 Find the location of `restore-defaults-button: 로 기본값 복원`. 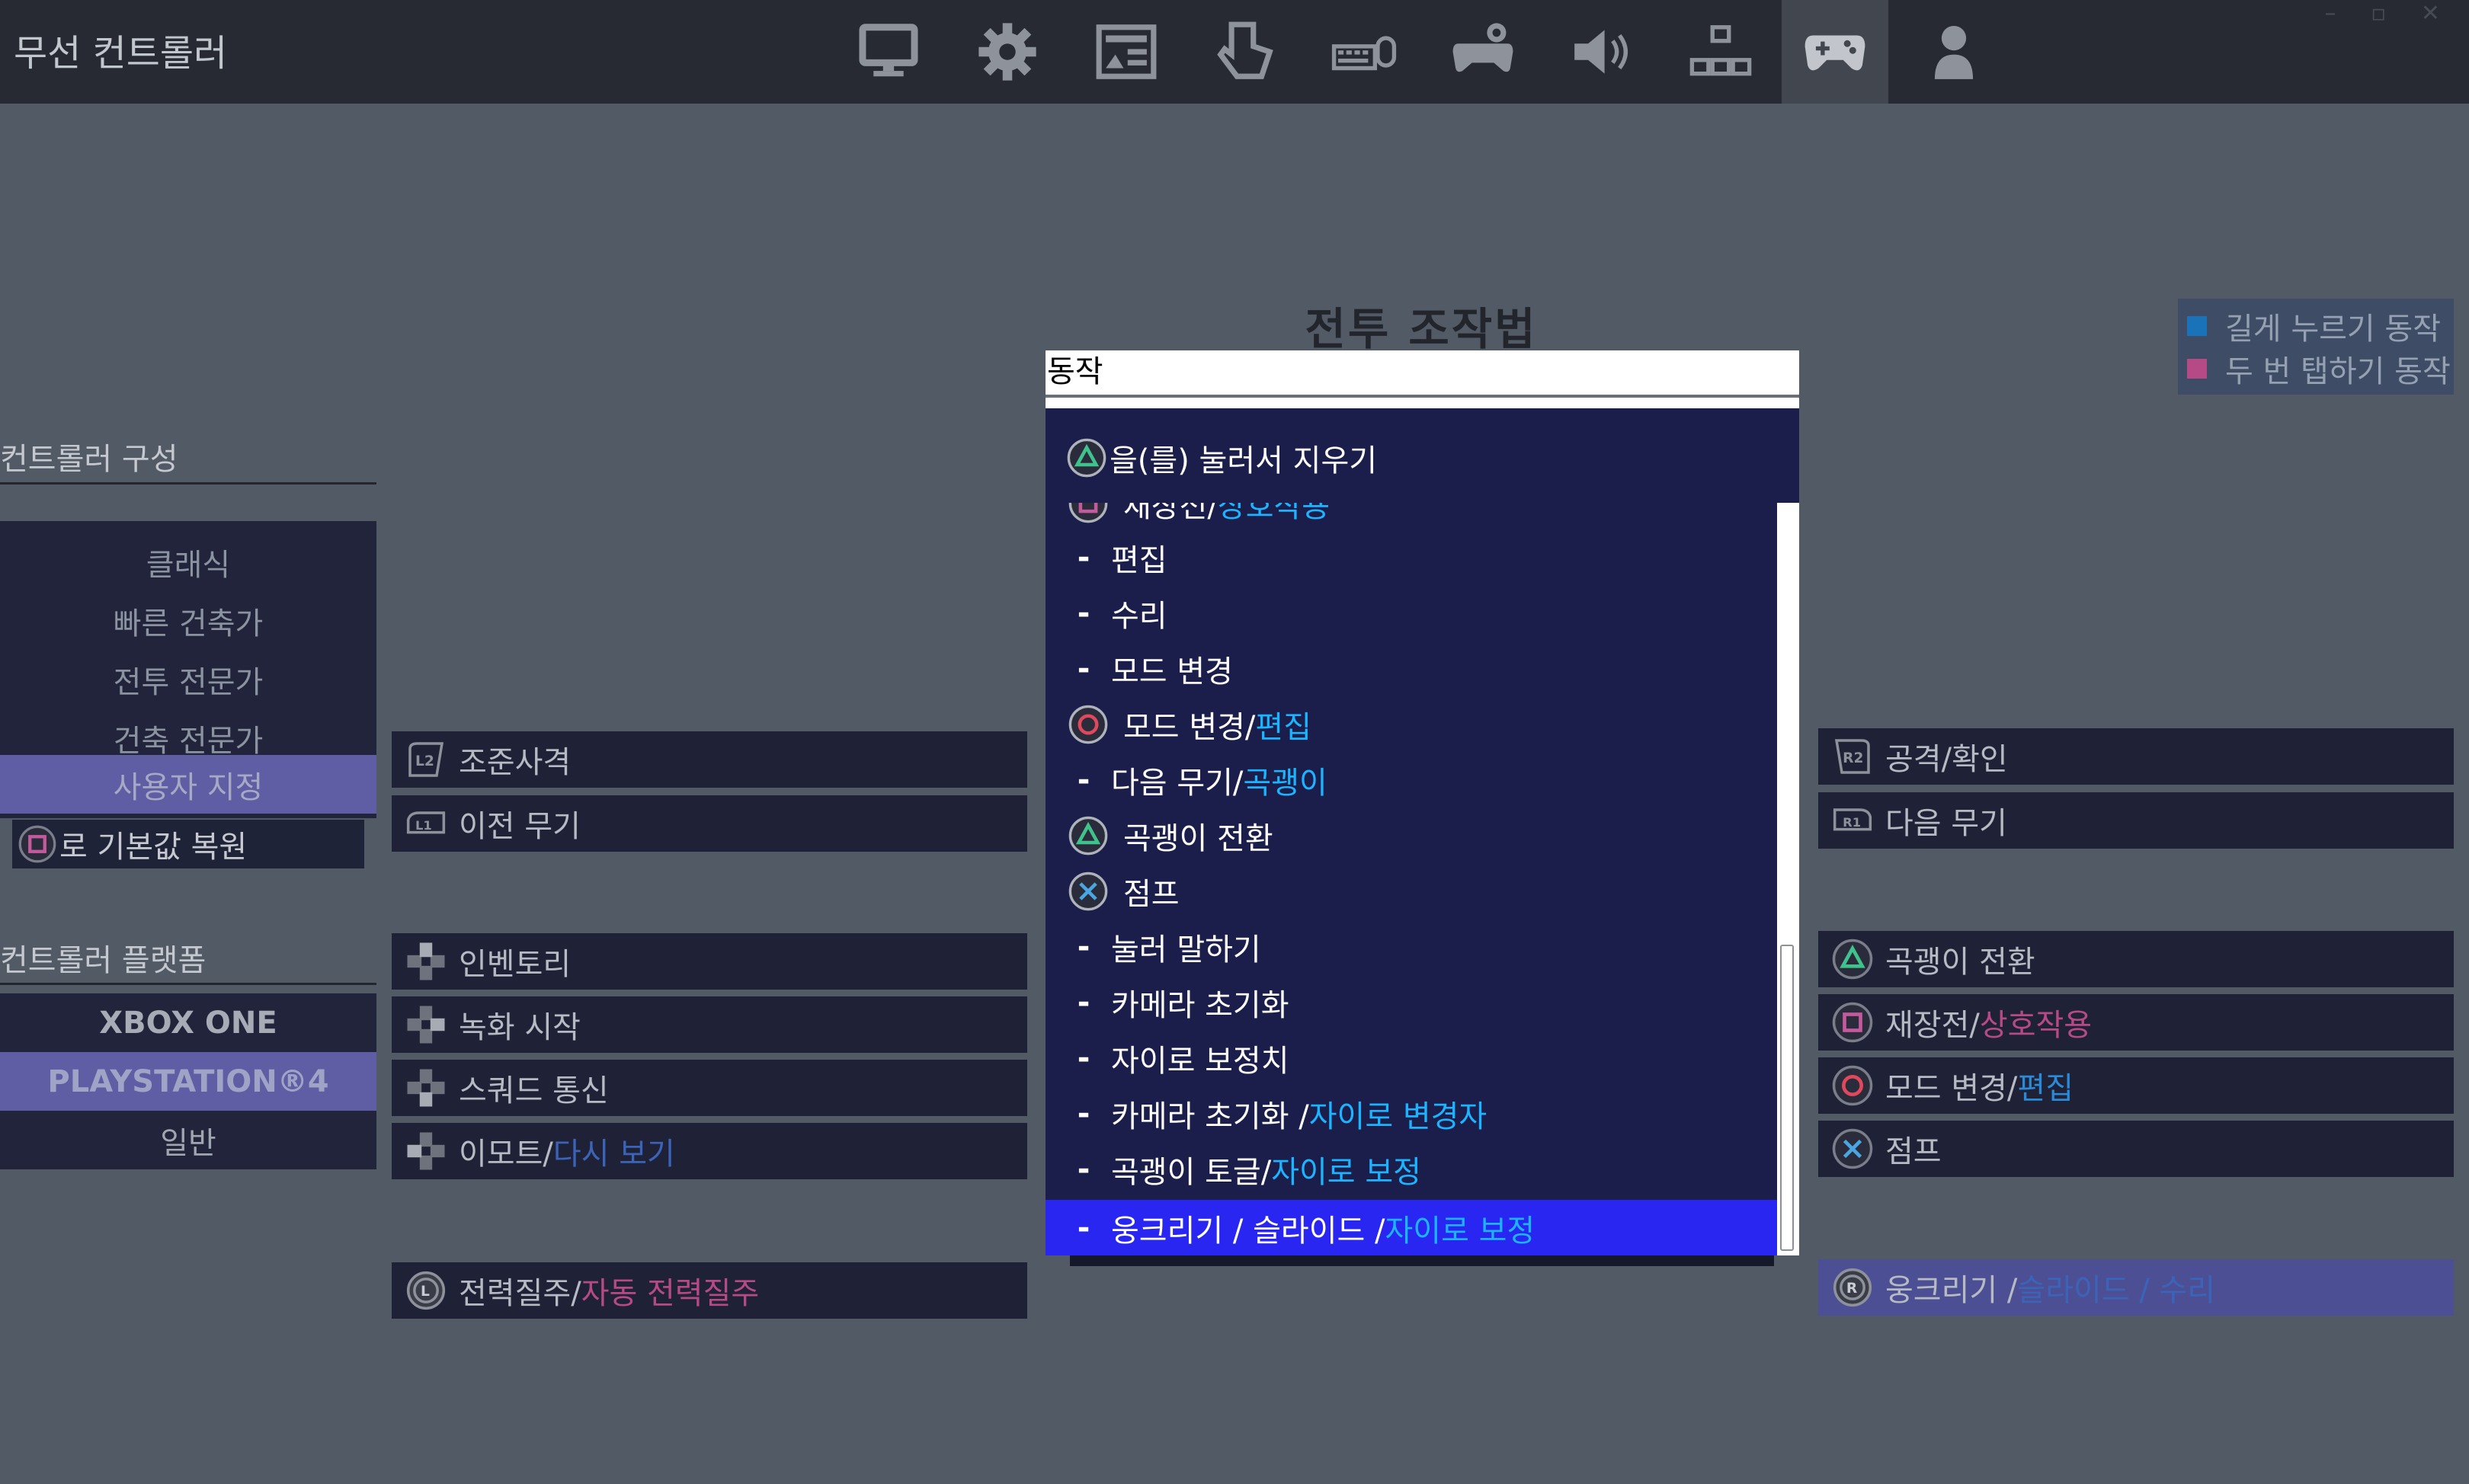

restore-defaults-button: 로 기본값 복원 is located at coordinates (188, 844).